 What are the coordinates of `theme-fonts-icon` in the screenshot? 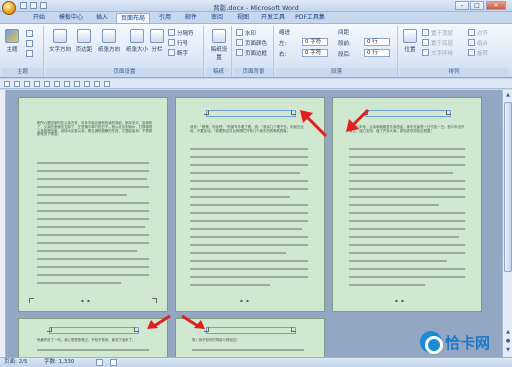 It's located at (29, 43).